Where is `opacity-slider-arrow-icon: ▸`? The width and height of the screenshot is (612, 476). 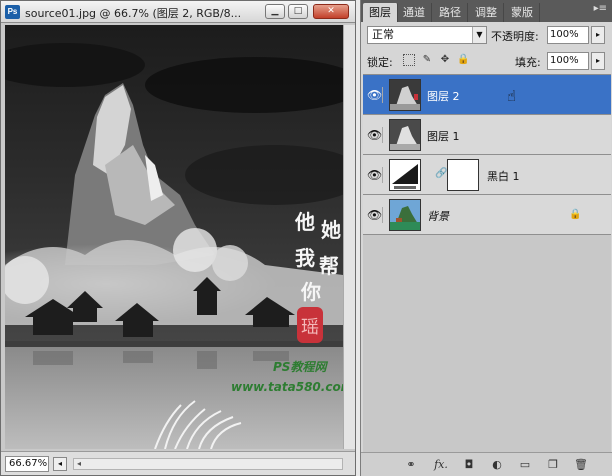
opacity-slider-arrow-icon: ▸ is located at coordinates (598, 35).